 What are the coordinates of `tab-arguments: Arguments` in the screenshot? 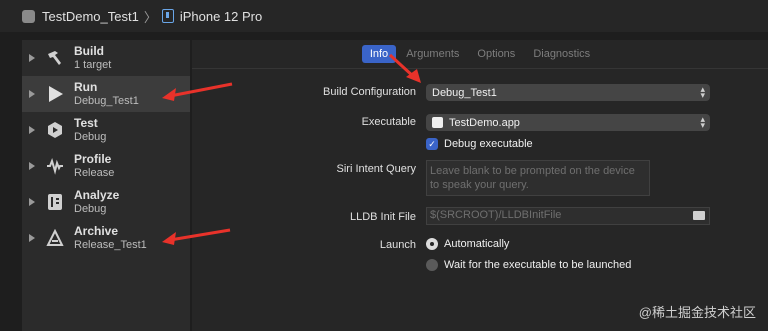 It's located at (432, 54).